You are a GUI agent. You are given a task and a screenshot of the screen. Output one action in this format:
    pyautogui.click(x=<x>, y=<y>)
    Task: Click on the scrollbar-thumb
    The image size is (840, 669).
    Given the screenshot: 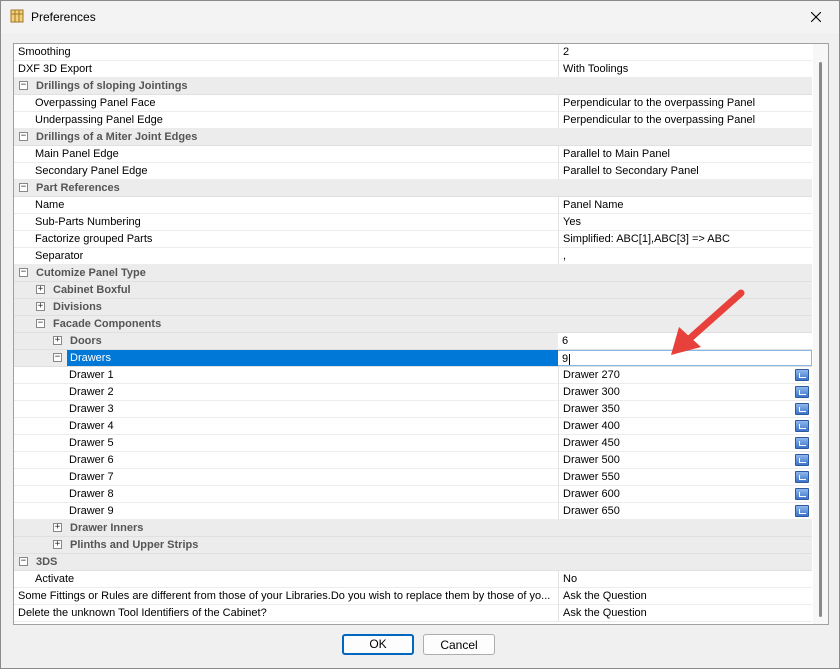 What is the action you would take?
    pyautogui.click(x=820, y=339)
    